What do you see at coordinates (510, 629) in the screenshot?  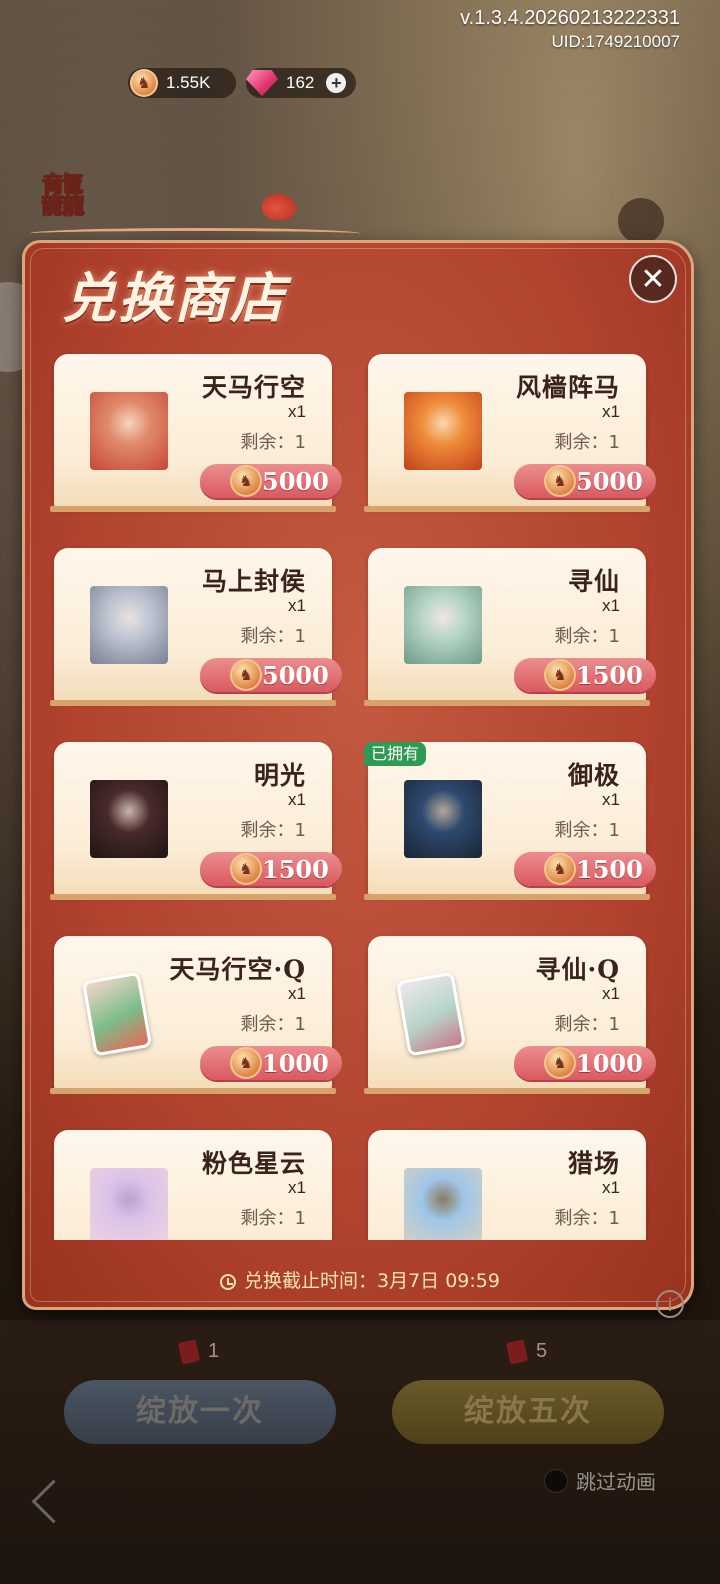 I see `shop-item-card: 寻仙 x1 剩余：1 ♞ 1500` at bounding box center [510, 629].